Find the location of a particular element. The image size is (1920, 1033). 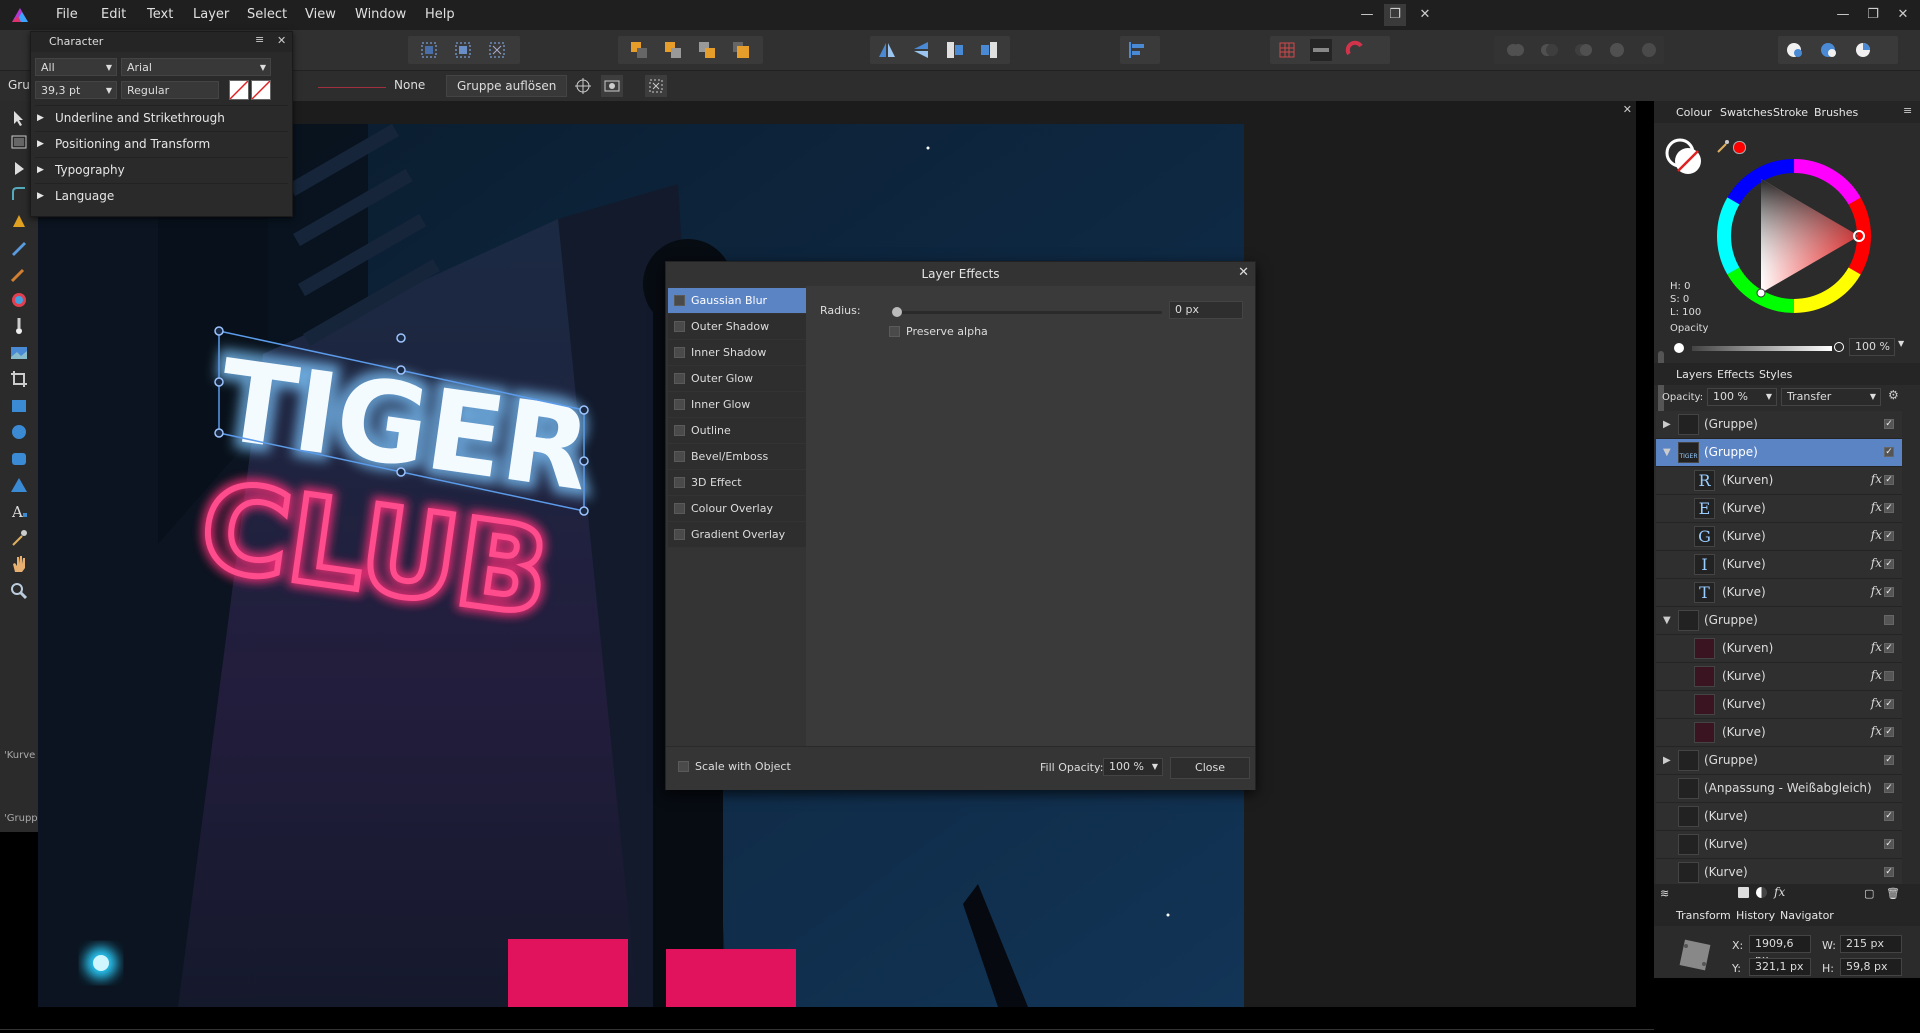

dialog-close-icon: ✕ is located at coordinates (1243, 272).